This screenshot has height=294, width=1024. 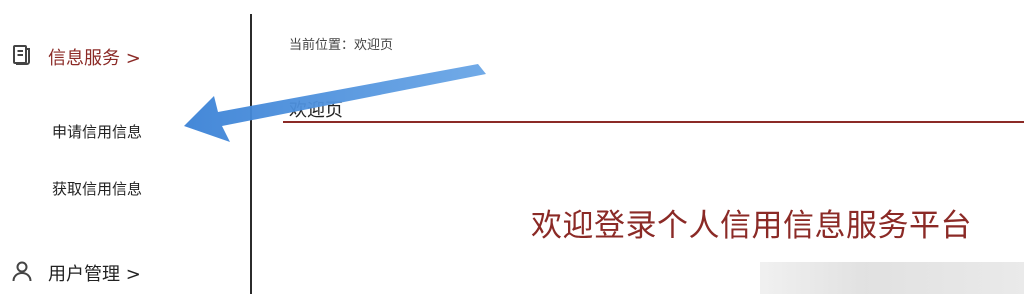 I want to click on page-title: 欢迎页, so click(x=316, y=110).